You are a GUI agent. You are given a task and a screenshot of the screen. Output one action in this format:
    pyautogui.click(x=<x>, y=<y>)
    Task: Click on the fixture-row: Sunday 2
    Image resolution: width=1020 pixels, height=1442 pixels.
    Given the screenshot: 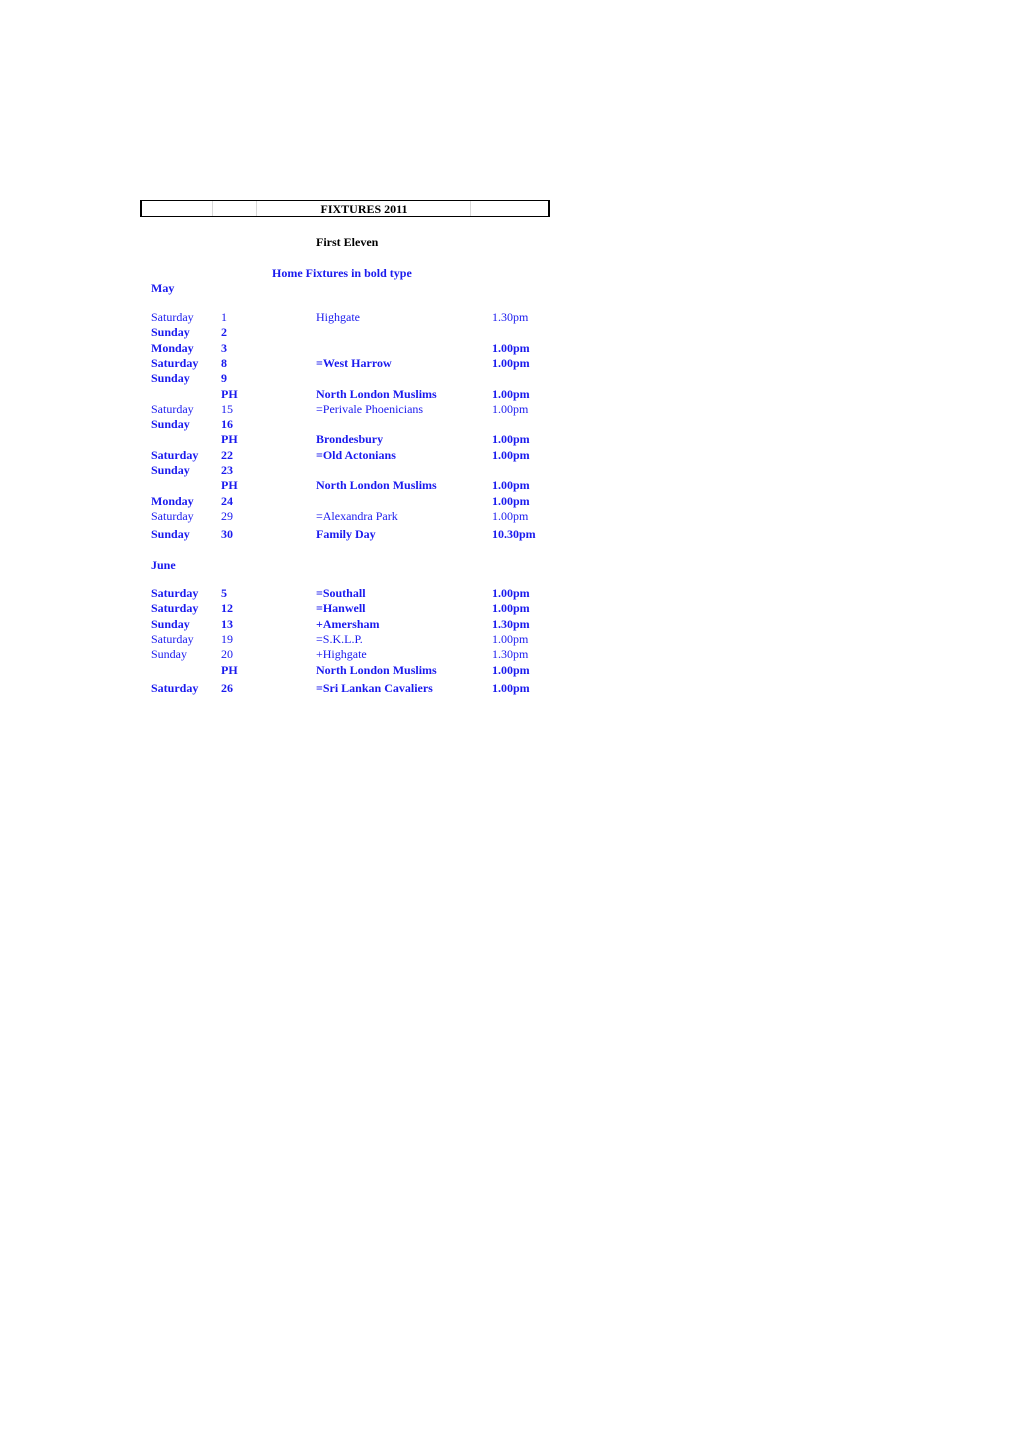 What is the action you would take?
    pyautogui.click(x=300, y=332)
    